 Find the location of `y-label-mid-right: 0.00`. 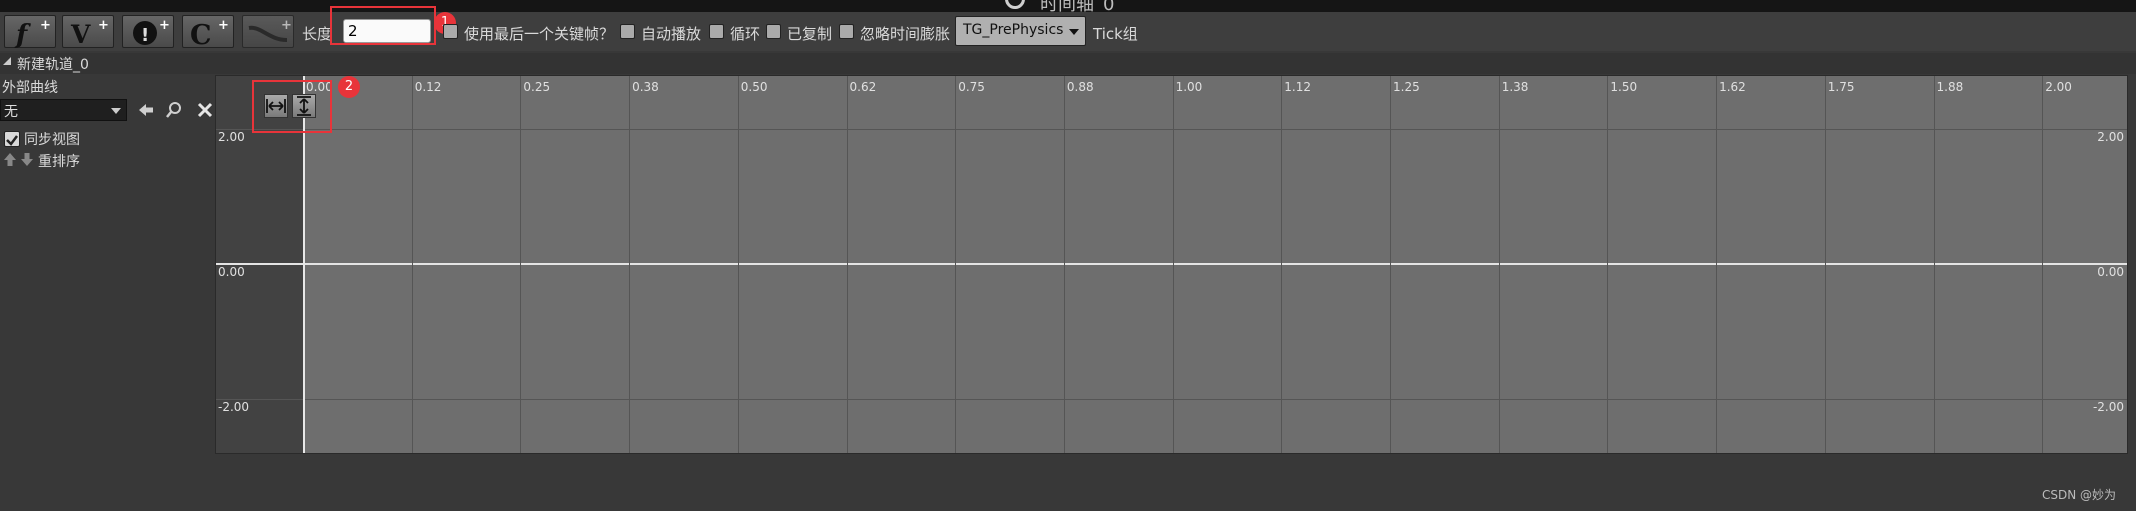

y-label-mid-right: 0.00 is located at coordinates (2110, 272).